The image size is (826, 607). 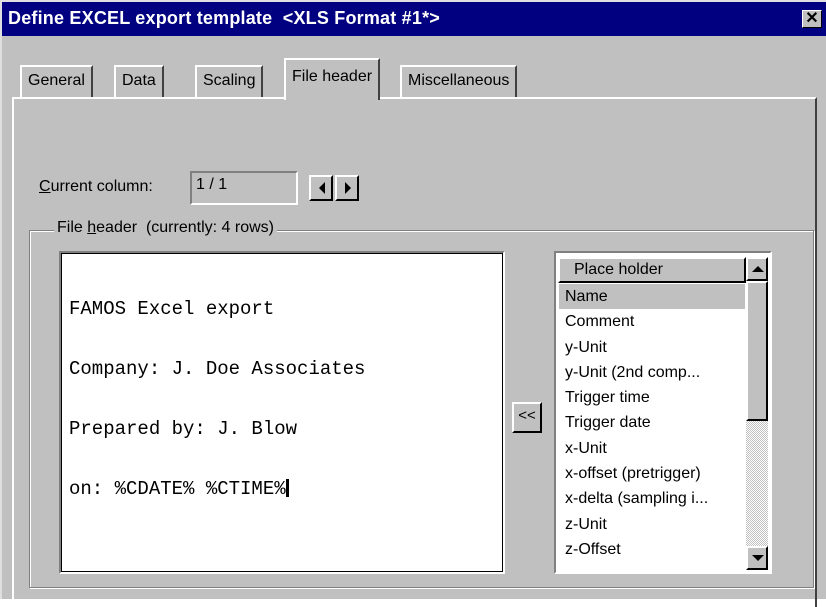 I want to click on triangle-down-icon, so click(x=758, y=558).